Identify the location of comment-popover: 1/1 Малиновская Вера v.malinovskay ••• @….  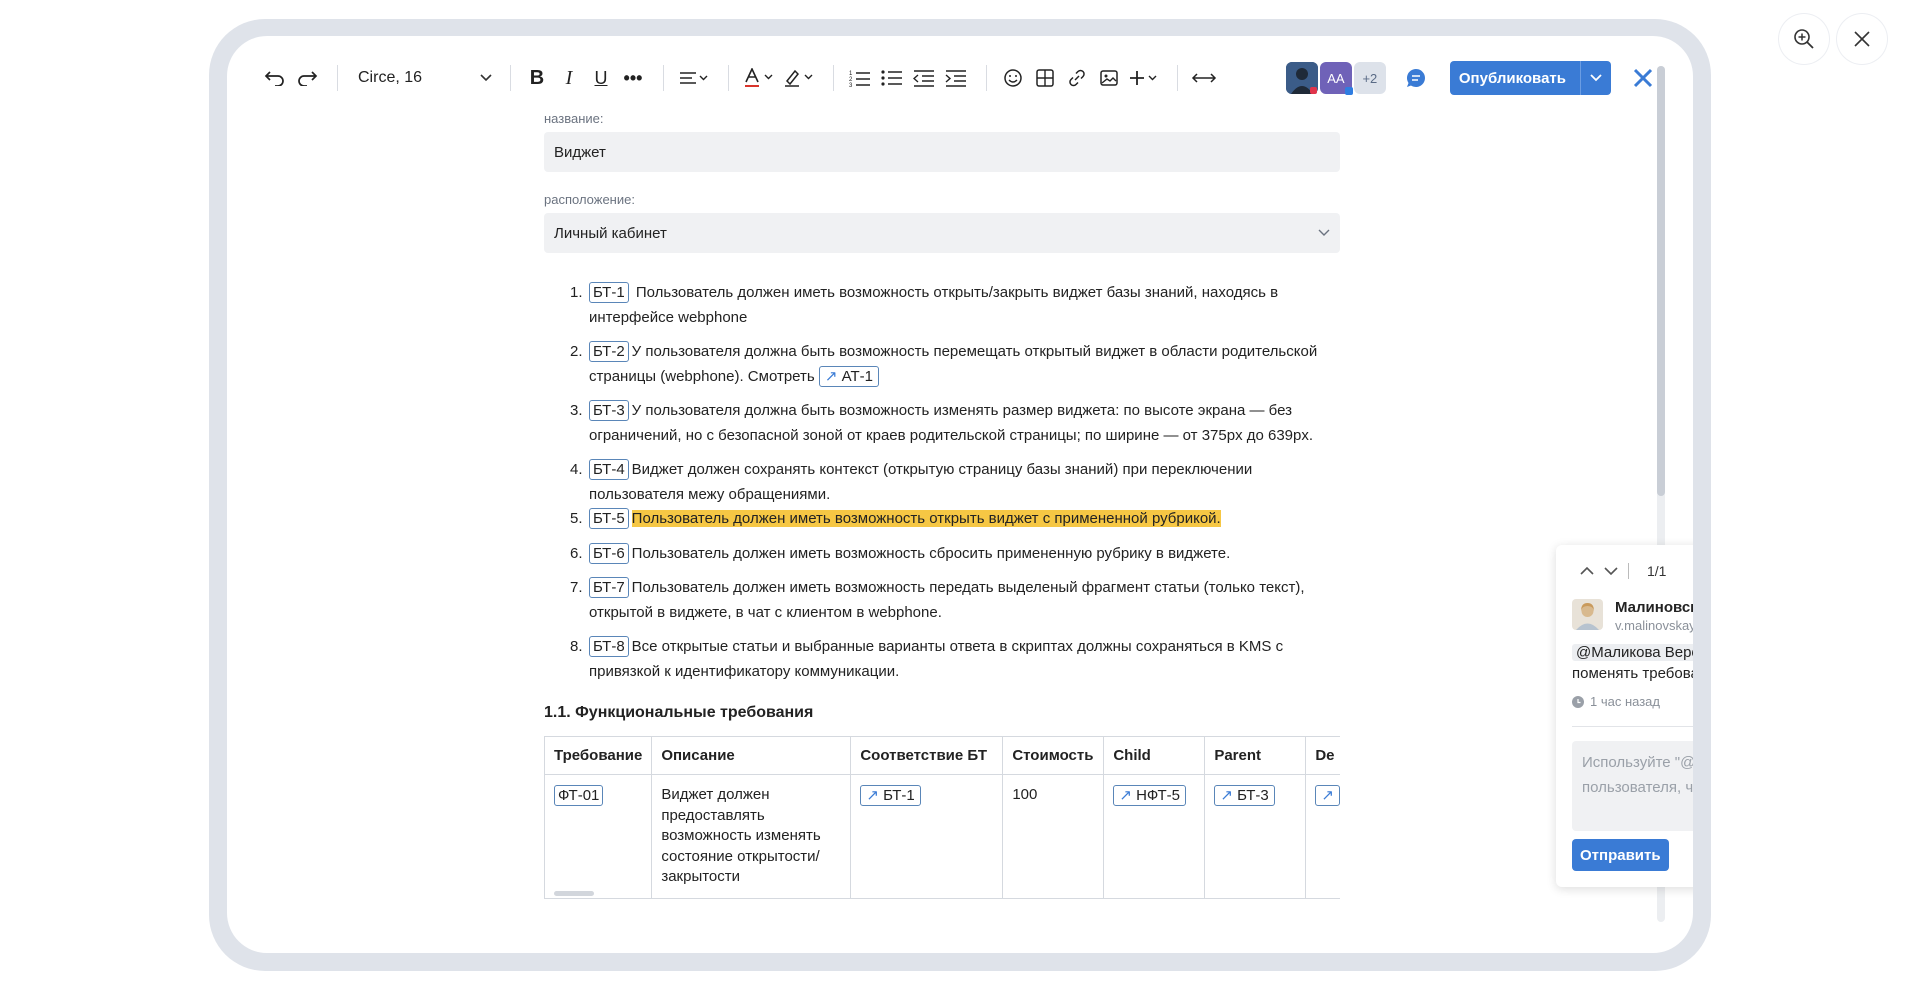
(1624, 716).